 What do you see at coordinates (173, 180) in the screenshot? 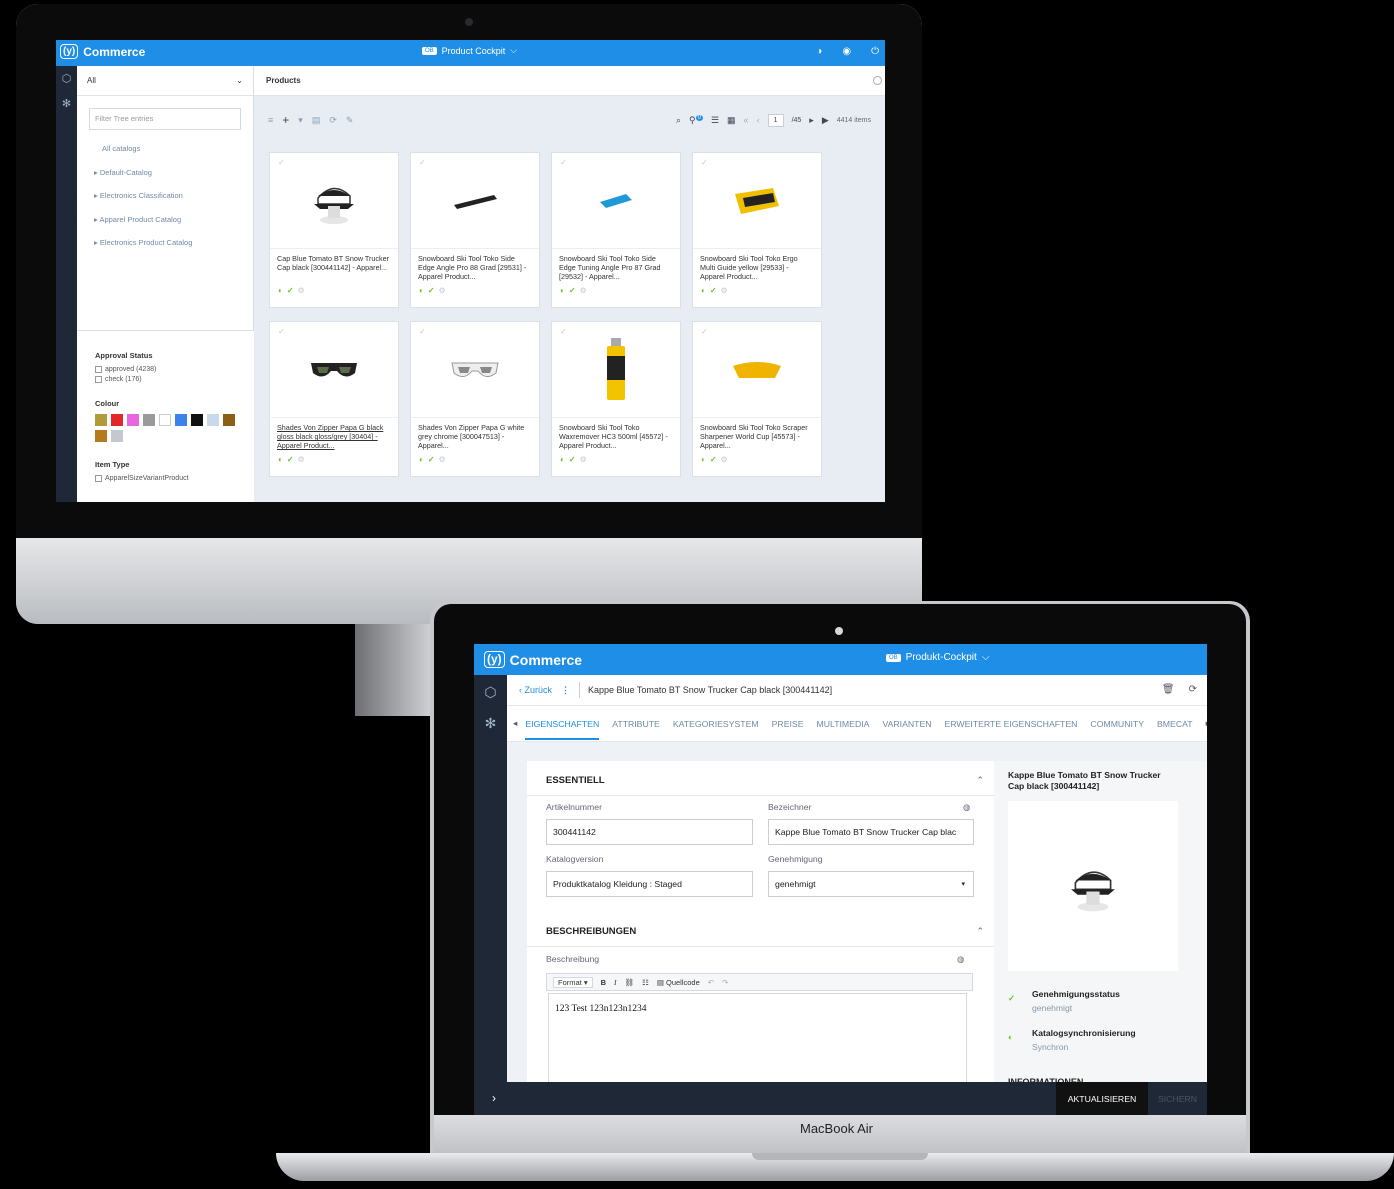
I see `tree-item: ▸ Default-Catalog` at bounding box center [173, 180].